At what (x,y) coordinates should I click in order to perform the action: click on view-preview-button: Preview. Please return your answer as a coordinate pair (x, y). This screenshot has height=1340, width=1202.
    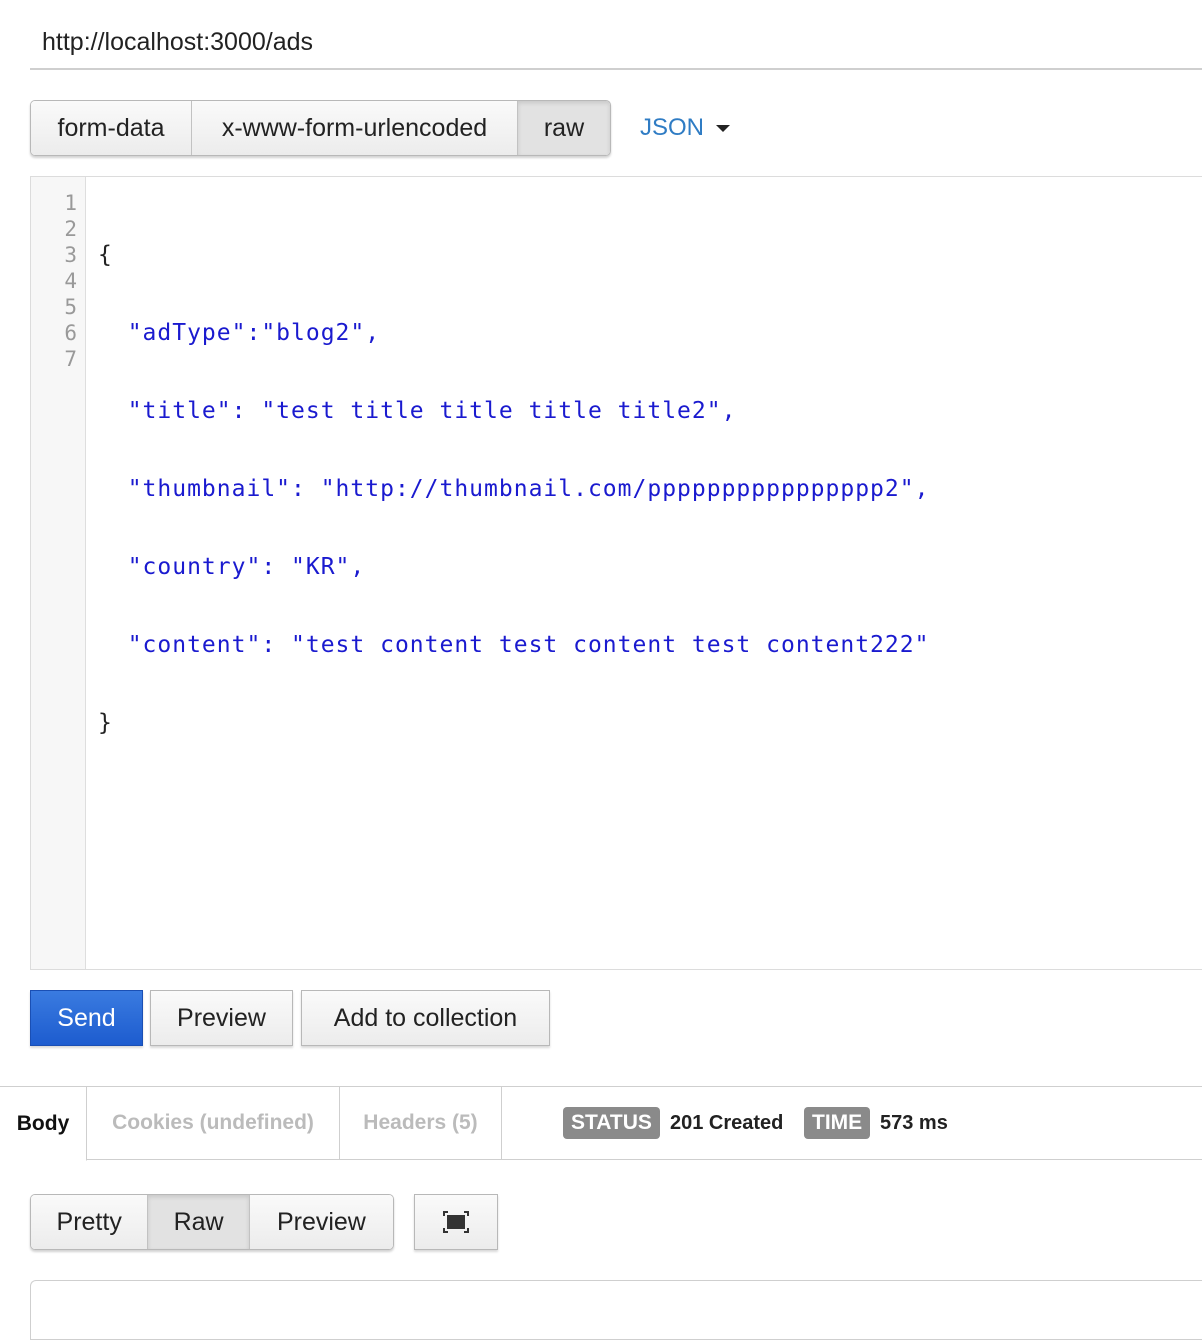
    Looking at the image, I should click on (321, 1222).